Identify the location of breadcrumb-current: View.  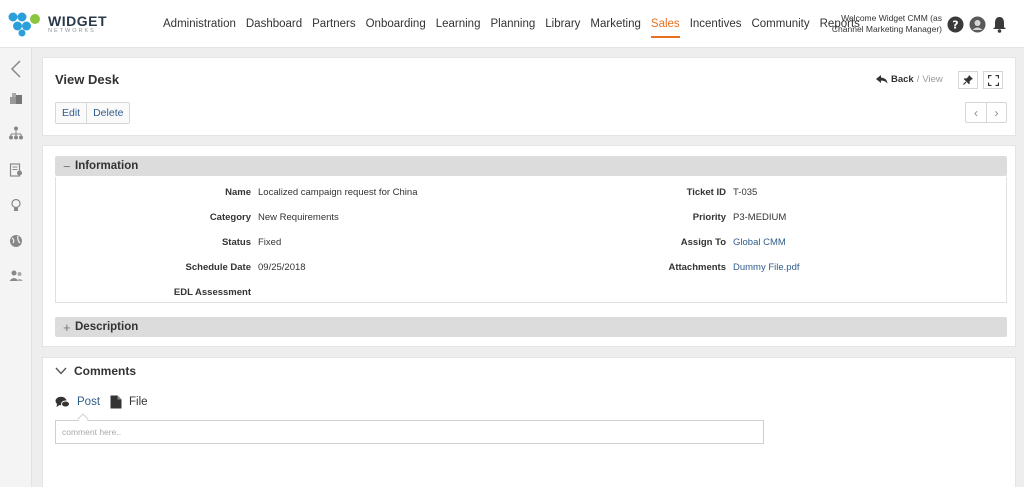
(932, 79).